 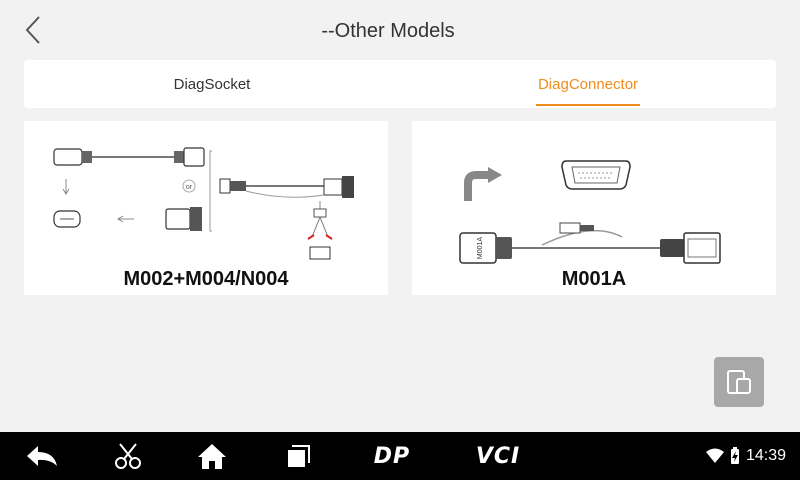 I want to click on battery-charging-icon, so click(x=734, y=455).